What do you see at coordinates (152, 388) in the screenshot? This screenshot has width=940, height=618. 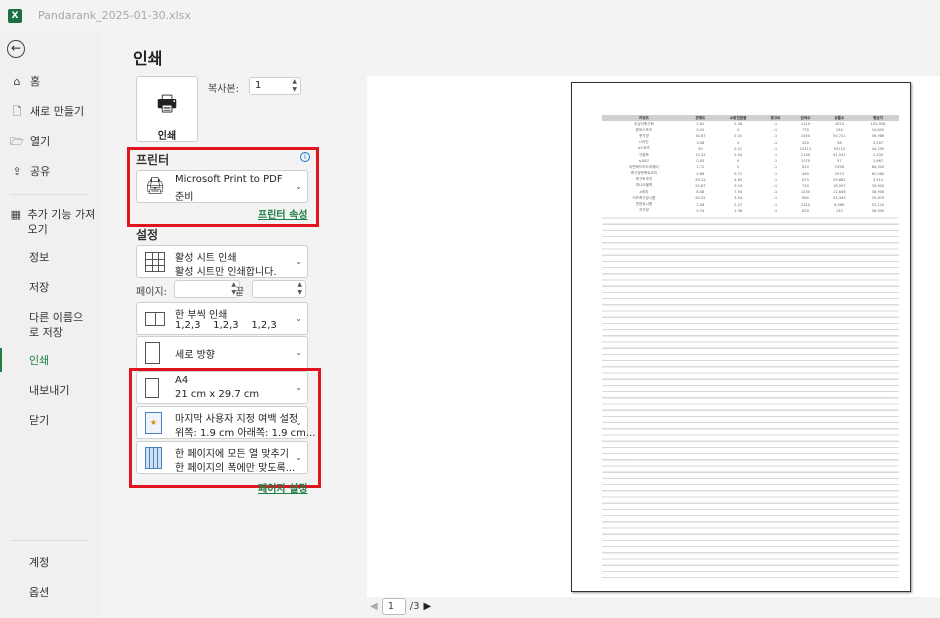 I see `paper-icon` at bounding box center [152, 388].